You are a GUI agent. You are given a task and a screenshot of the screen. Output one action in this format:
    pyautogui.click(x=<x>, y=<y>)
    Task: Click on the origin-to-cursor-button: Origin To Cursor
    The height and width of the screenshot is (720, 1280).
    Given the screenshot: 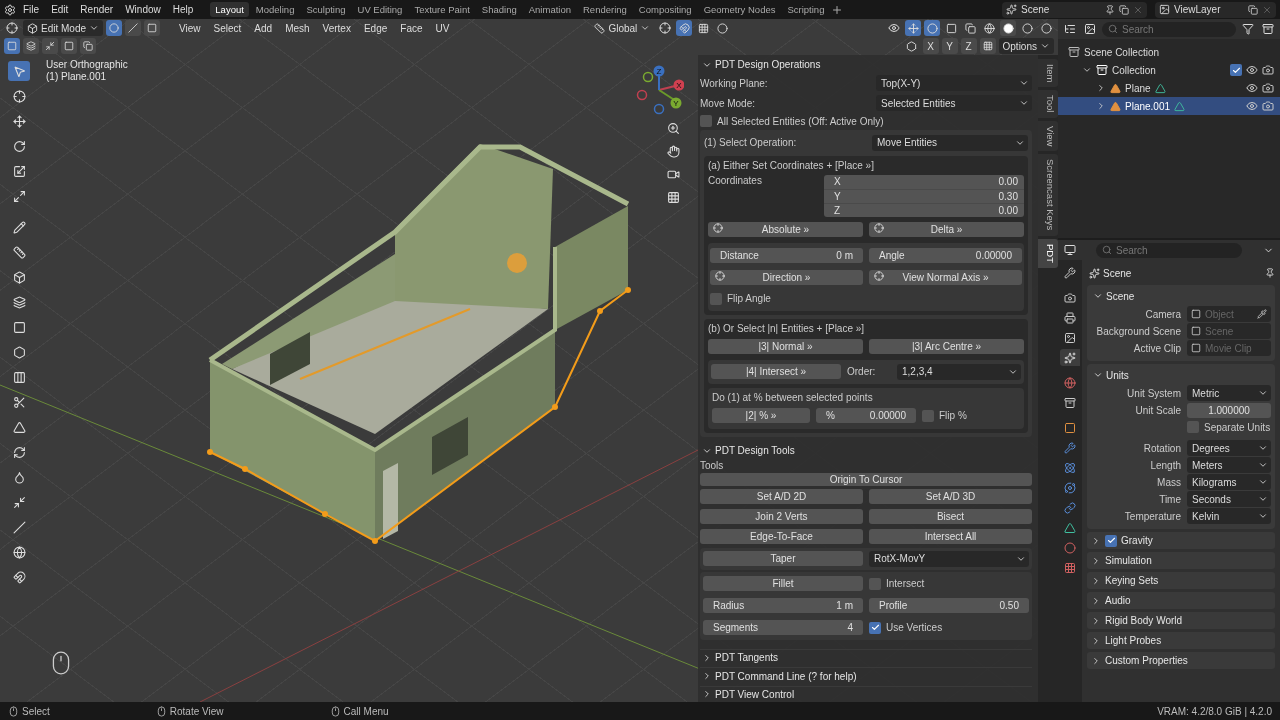 What is the action you would take?
    pyautogui.click(x=866, y=479)
    